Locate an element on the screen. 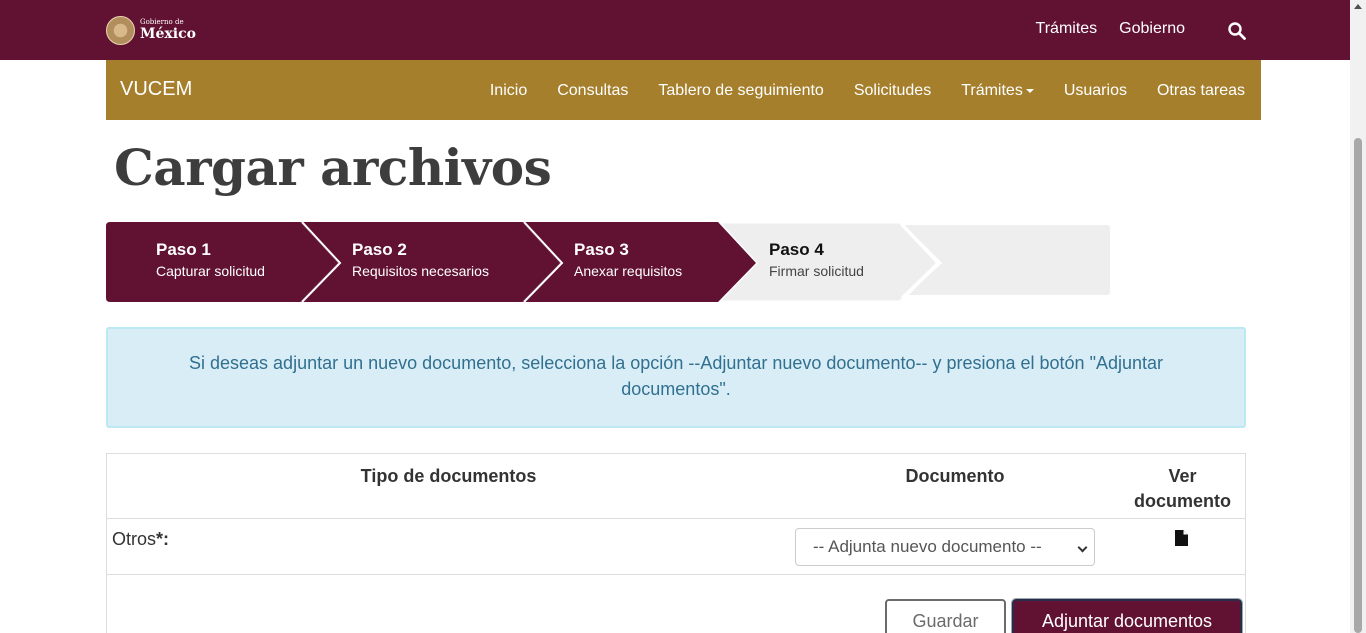  seal-icon is located at coordinates (120, 30).